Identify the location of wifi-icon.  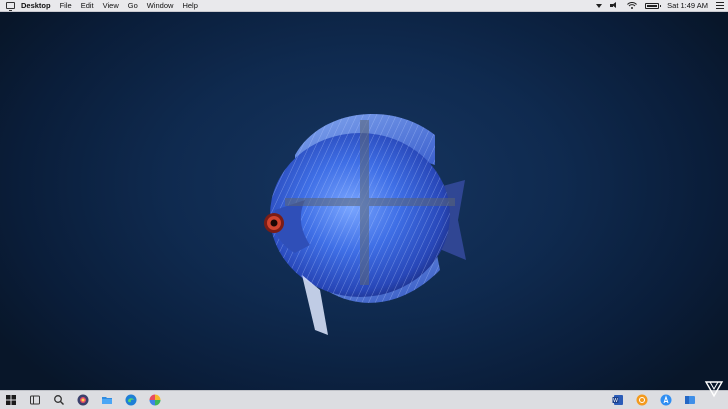
(632, 5).